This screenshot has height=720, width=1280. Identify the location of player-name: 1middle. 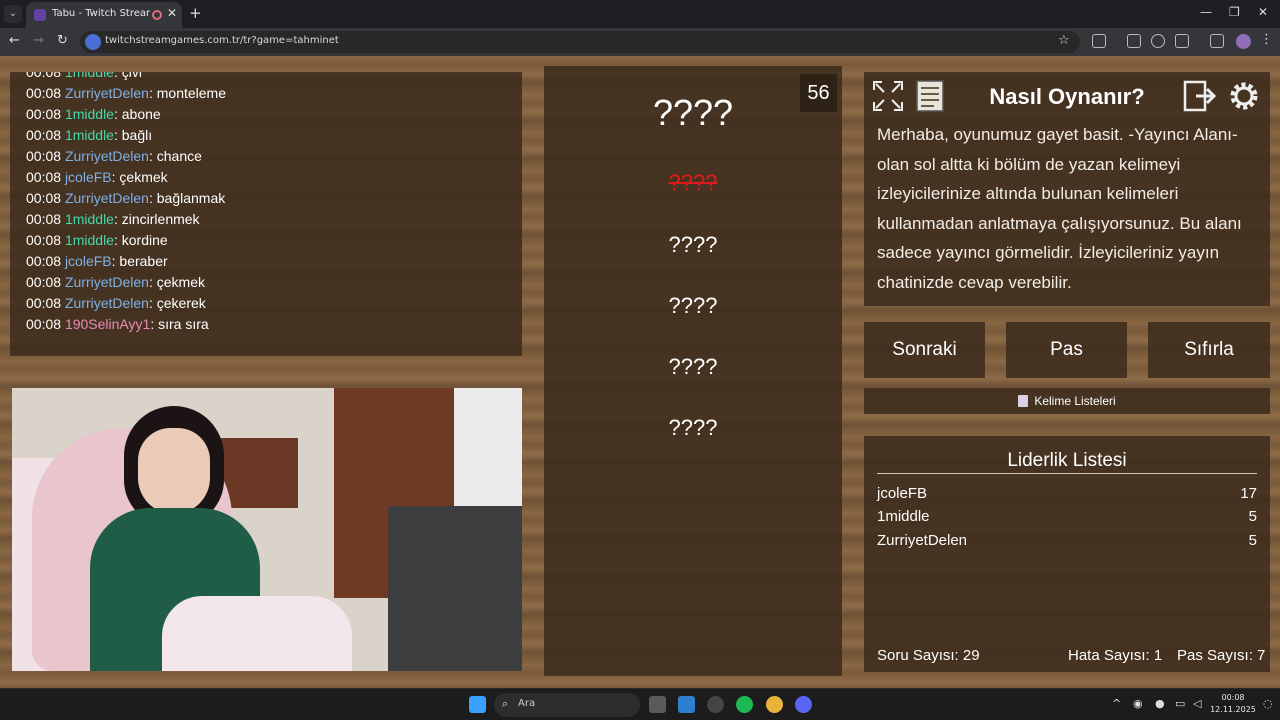
(903, 516).